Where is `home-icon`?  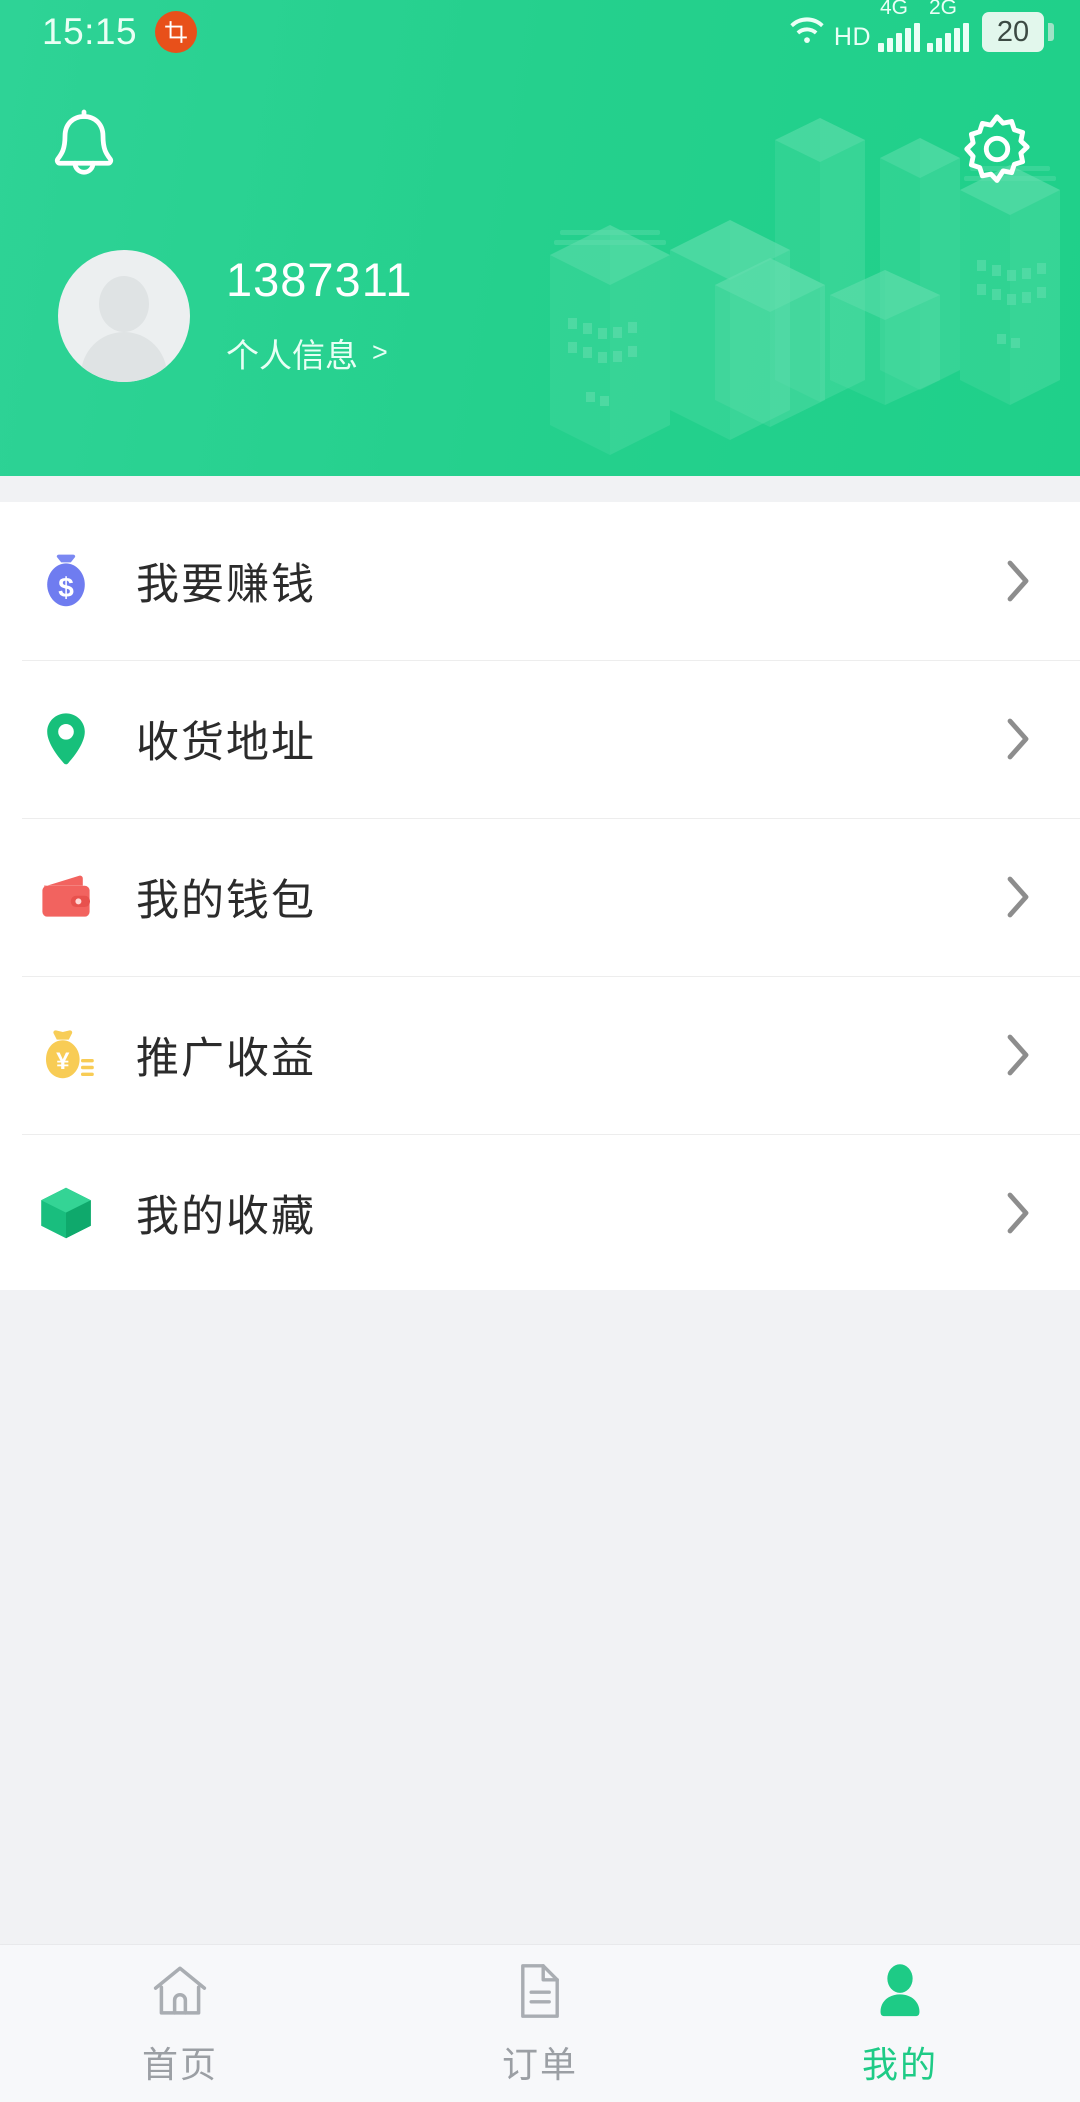 home-icon is located at coordinates (180, 1991).